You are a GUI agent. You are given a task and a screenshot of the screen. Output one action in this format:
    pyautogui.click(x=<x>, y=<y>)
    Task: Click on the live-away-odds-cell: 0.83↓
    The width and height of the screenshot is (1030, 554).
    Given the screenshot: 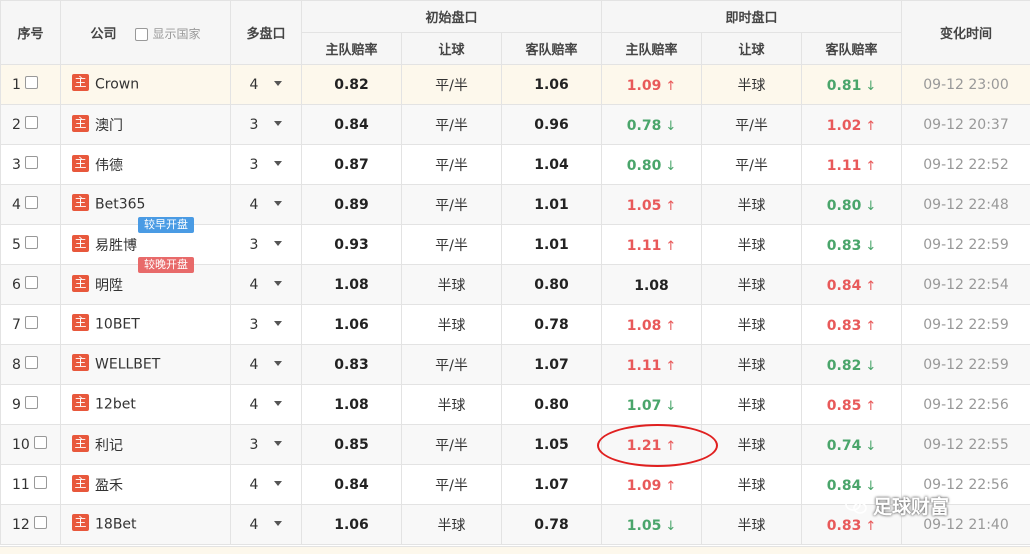 What is the action you would take?
    pyautogui.click(x=852, y=245)
    